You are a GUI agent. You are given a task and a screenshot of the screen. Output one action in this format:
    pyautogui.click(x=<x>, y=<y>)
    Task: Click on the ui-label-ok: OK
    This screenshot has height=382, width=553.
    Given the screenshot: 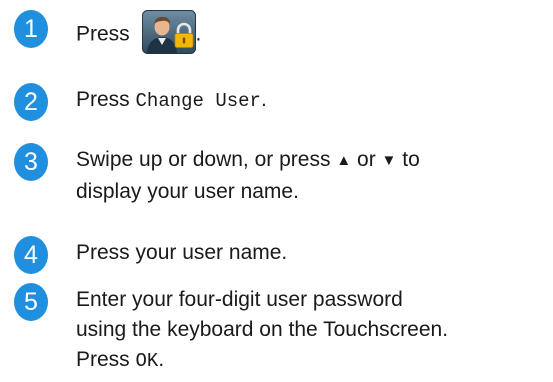 What is the action you would take?
    pyautogui.click(x=147, y=361)
    